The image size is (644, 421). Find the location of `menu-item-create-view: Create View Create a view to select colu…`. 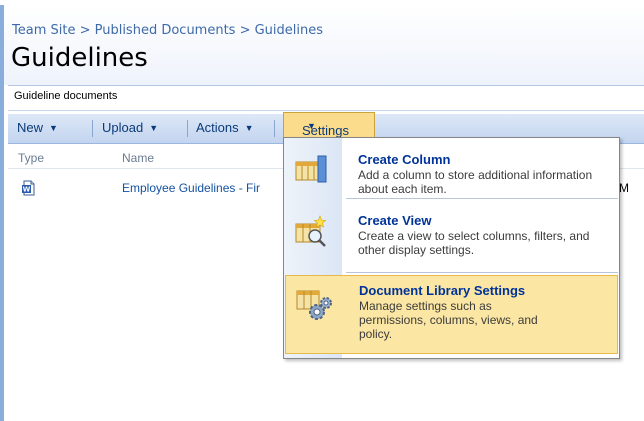

menu-item-create-view: Create View Create a view to select colu… is located at coordinates (451, 236).